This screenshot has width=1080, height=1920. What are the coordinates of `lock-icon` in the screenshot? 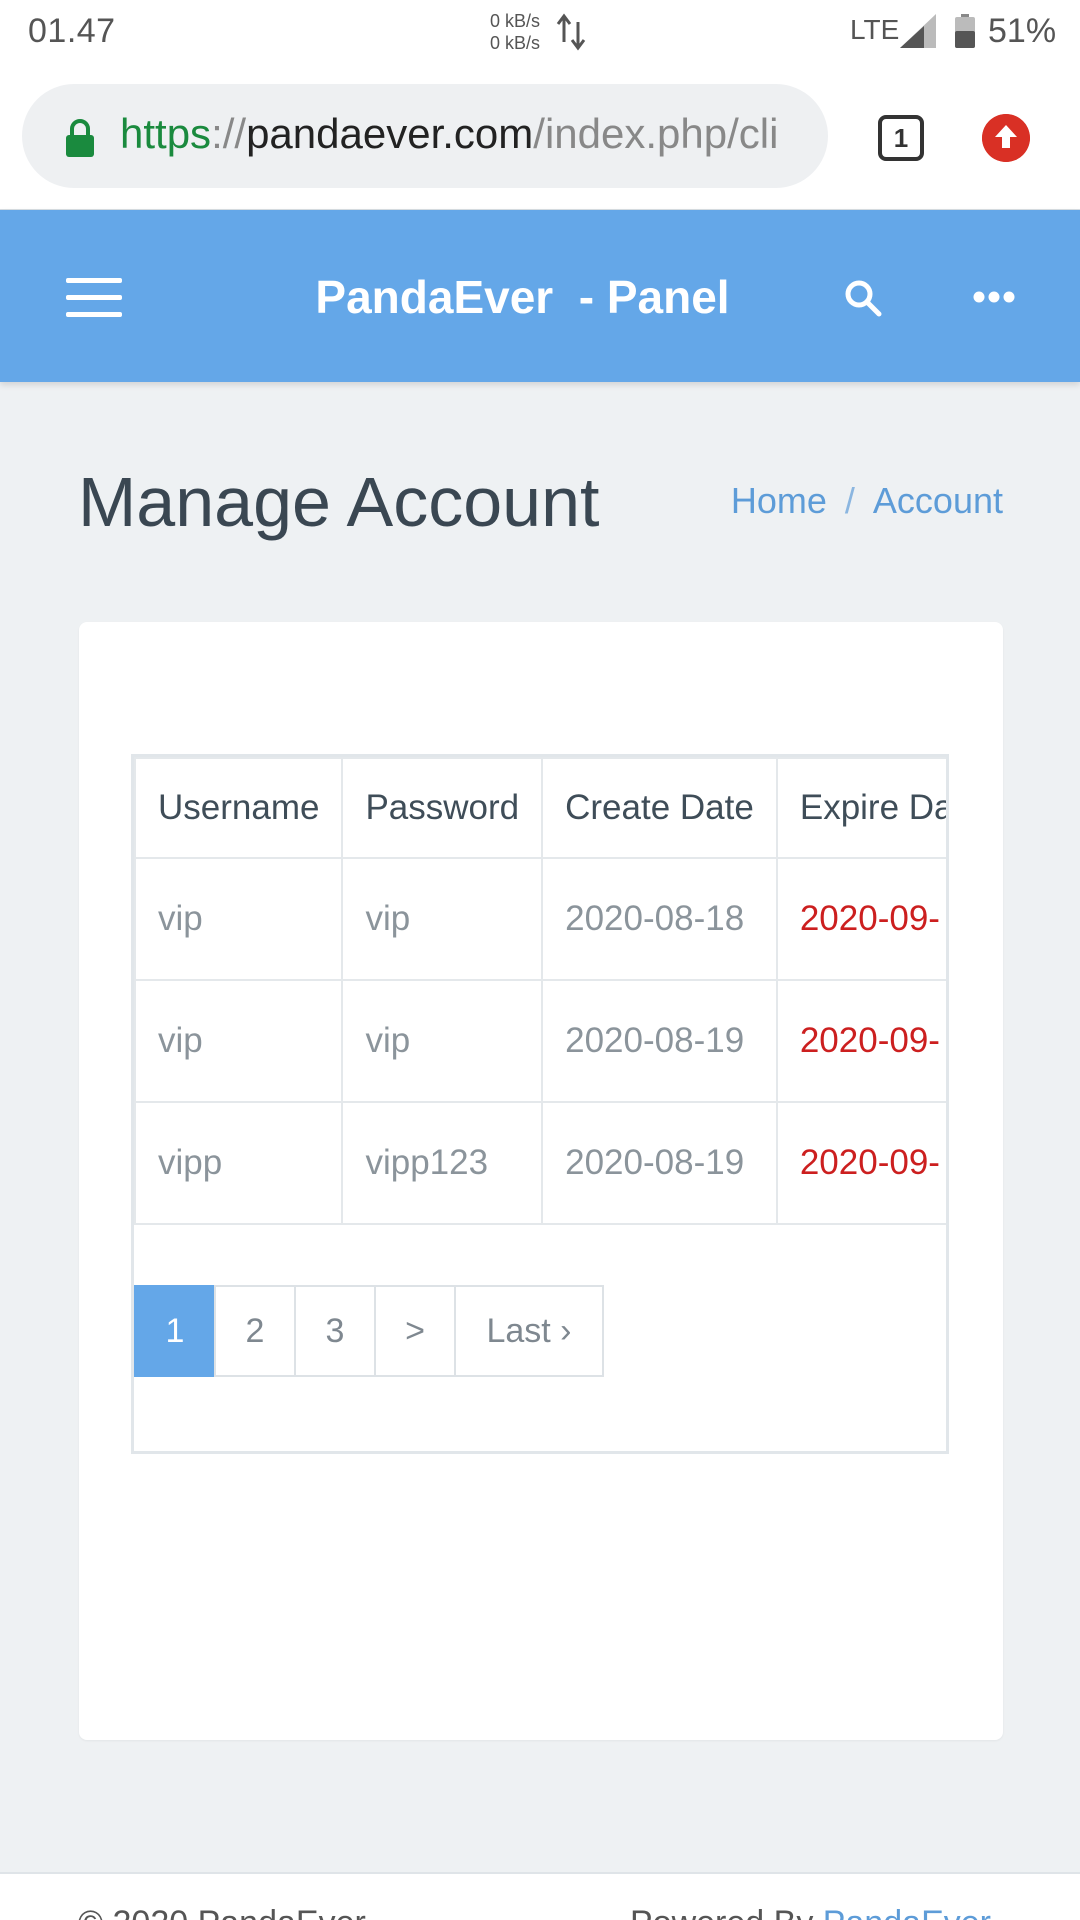 It's located at (80, 138).